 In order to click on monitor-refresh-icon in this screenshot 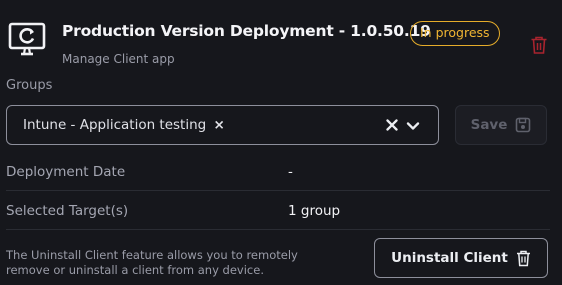, I will do `click(27, 39)`.